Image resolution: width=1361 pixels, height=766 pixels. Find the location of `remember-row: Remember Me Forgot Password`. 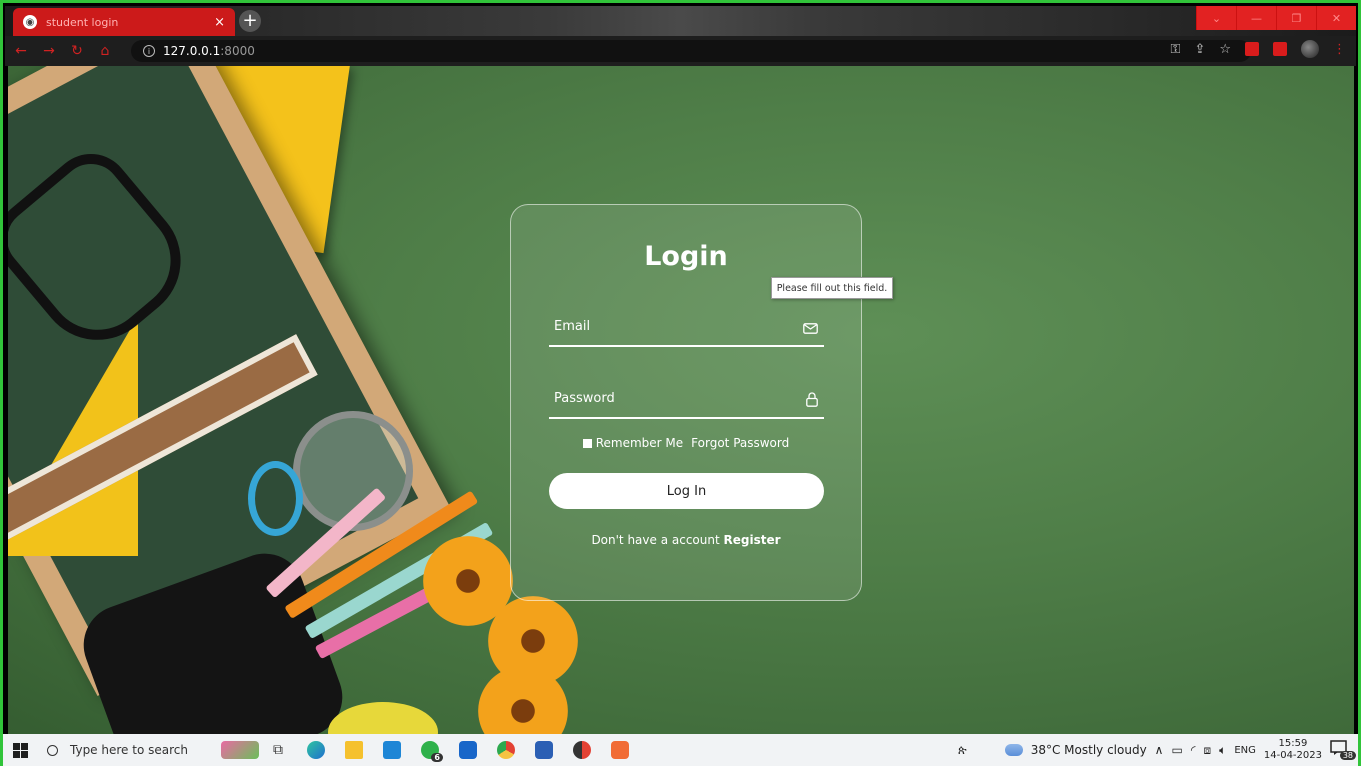

remember-row: Remember Me Forgot Password is located at coordinates (686, 443).